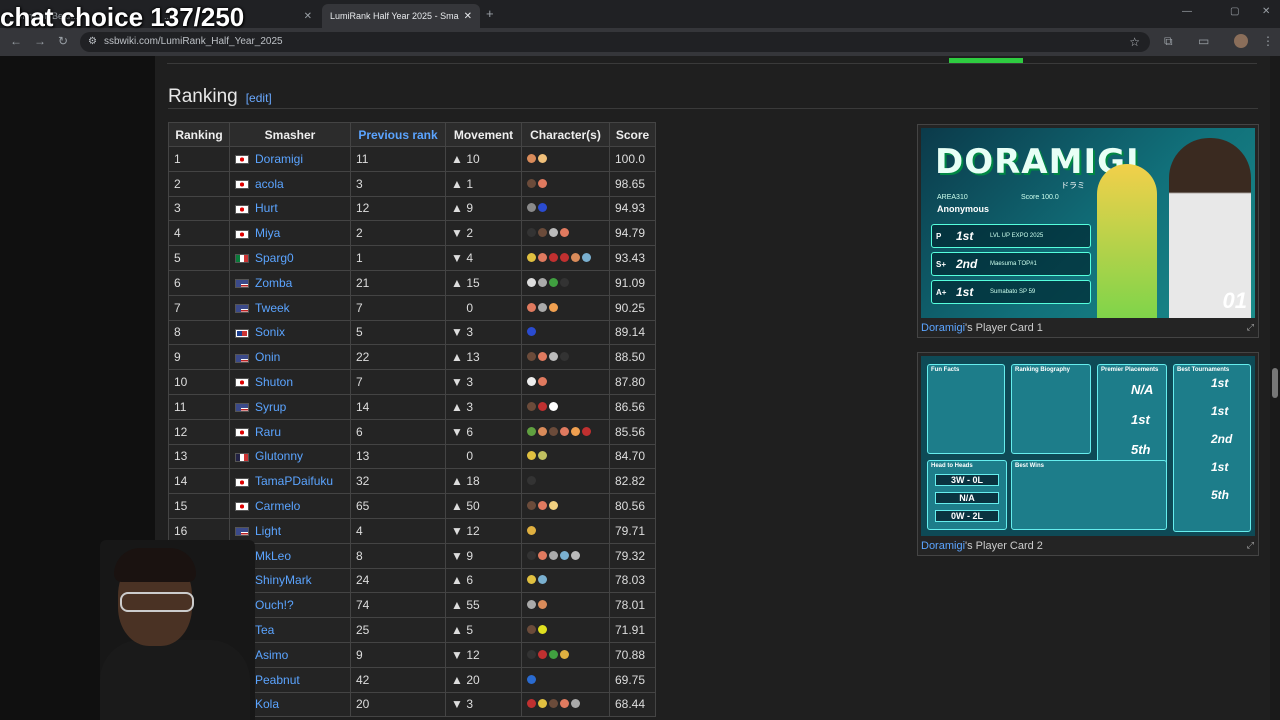 The width and height of the screenshot is (1280, 720). What do you see at coordinates (92, 42) in the screenshot?
I see `site-info-icon: ⚙` at bounding box center [92, 42].